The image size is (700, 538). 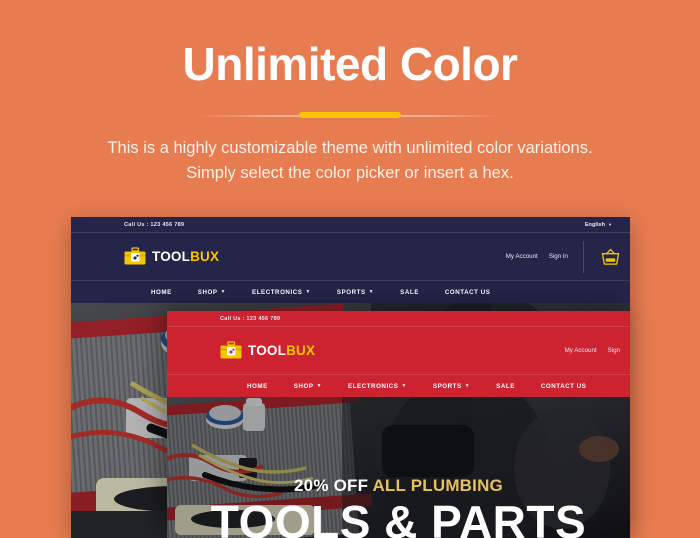 What do you see at coordinates (331, 485) in the screenshot?
I see `red-hero-headline-white: 20% OFF` at bounding box center [331, 485].